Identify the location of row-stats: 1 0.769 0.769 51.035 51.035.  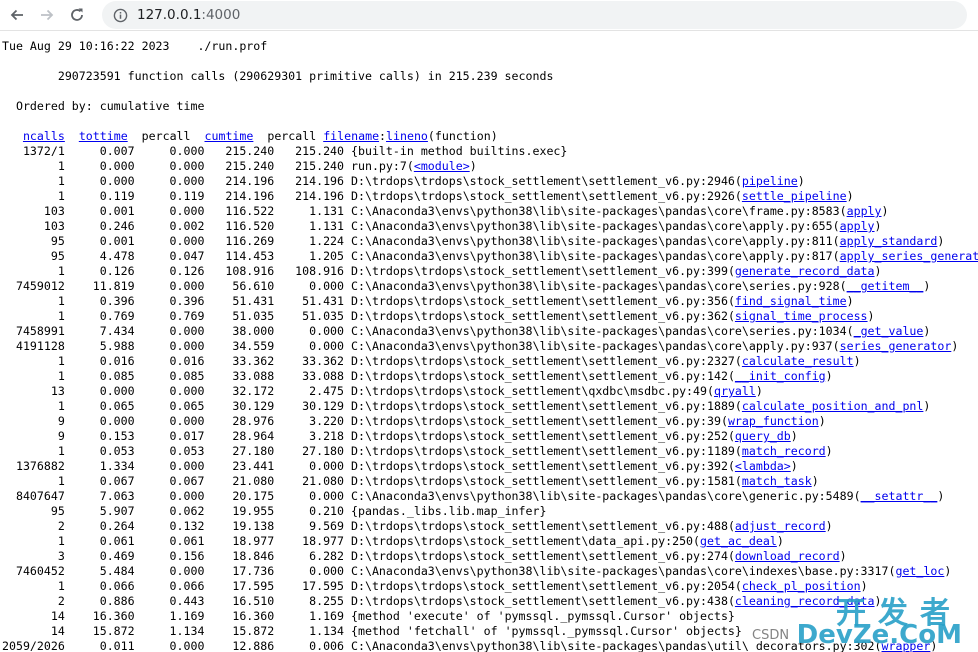
(177, 316).